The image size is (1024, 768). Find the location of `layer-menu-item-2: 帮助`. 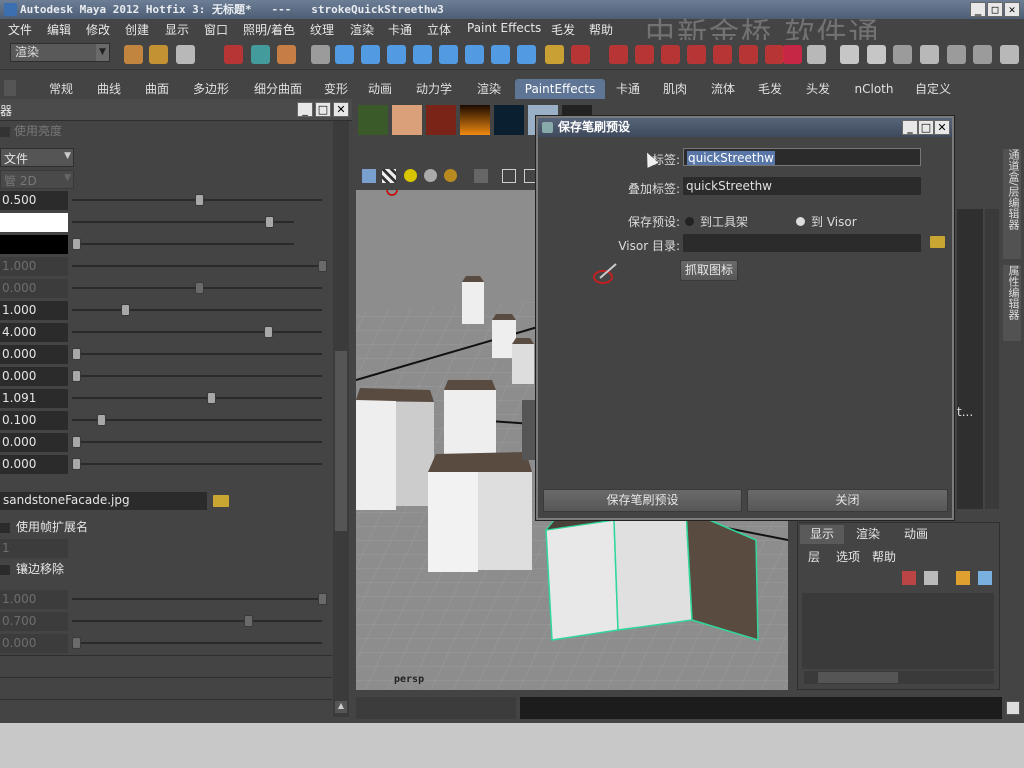

layer-menu-item-2: 帮助 is located at coordinates (884, 556).